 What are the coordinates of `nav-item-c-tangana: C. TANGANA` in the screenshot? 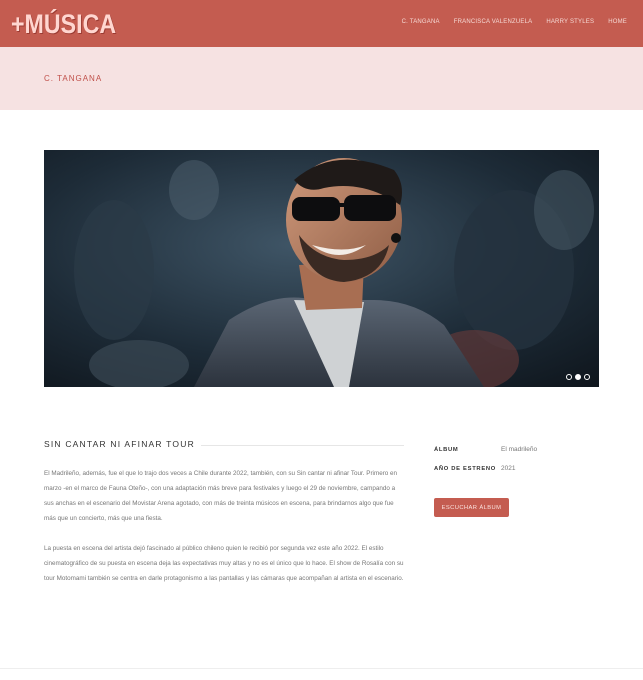 It's located at (421, 22).